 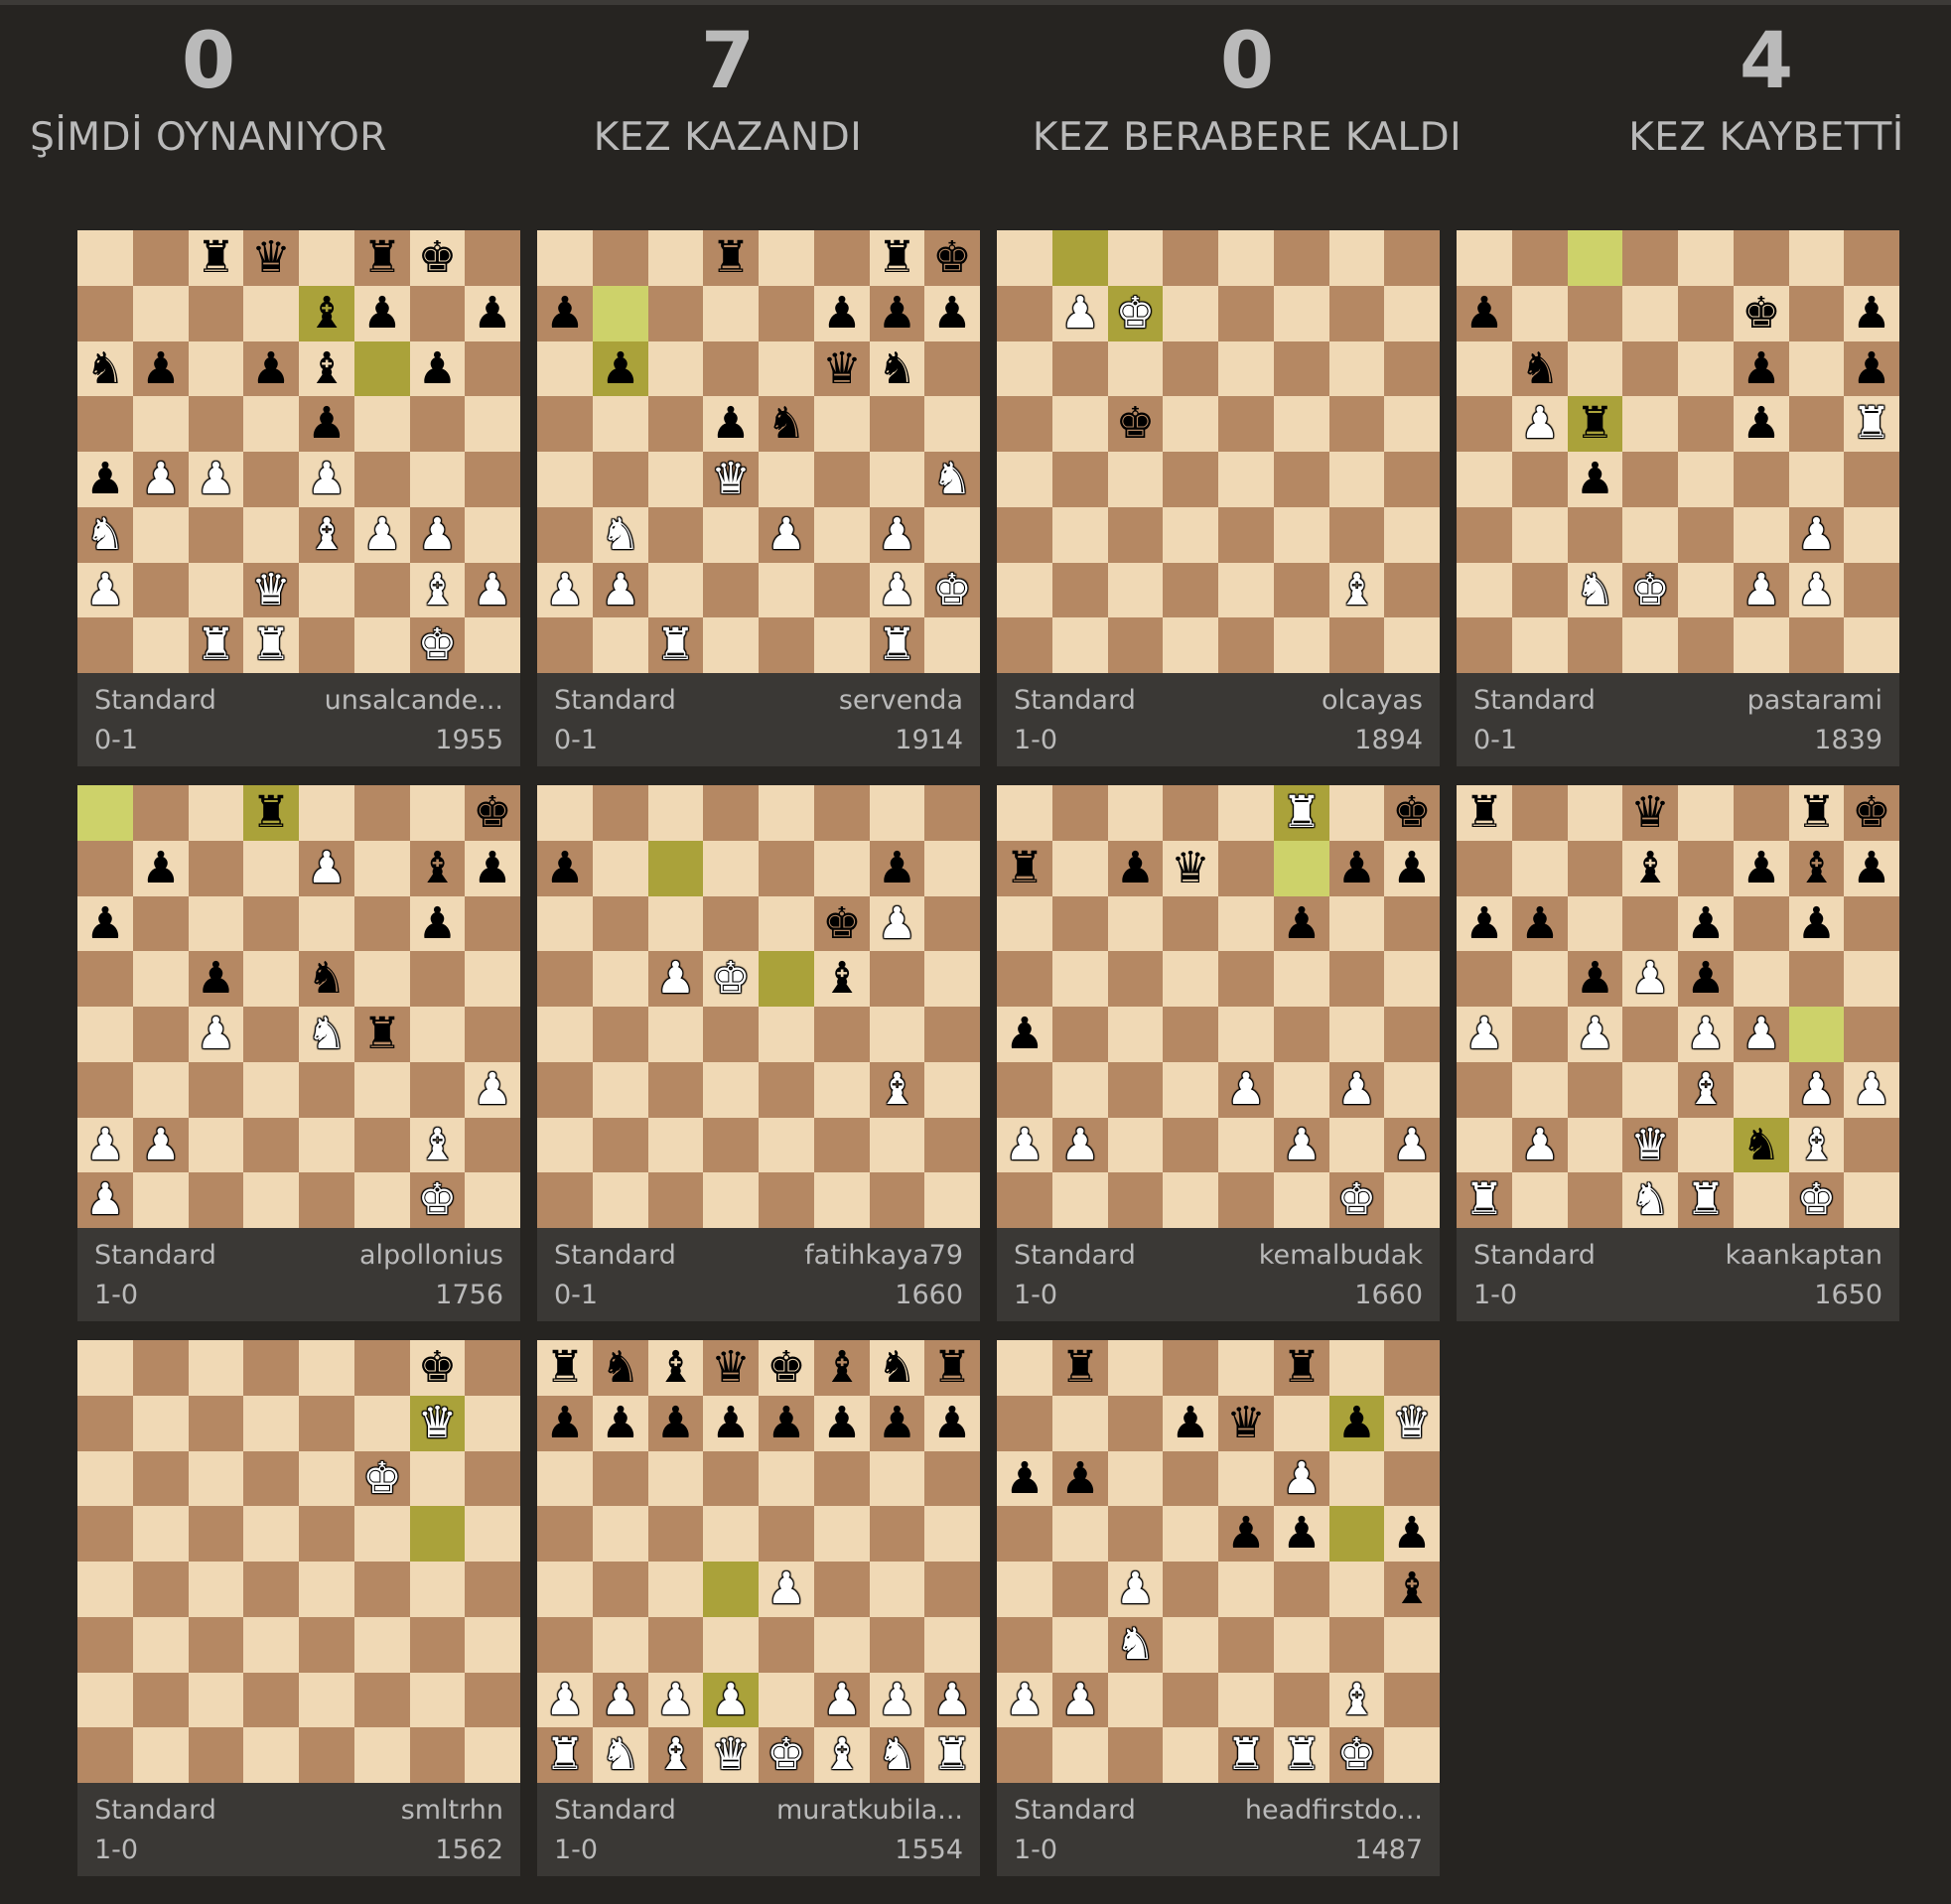 I want to click on chess-board: ♟ ♚ ♟ ♞ ♟ ♟ ♟ ♜ ♟ ♜ ♟ ♟ ♞ ♚ ♟ ♟, so click(x=1678, y=451).